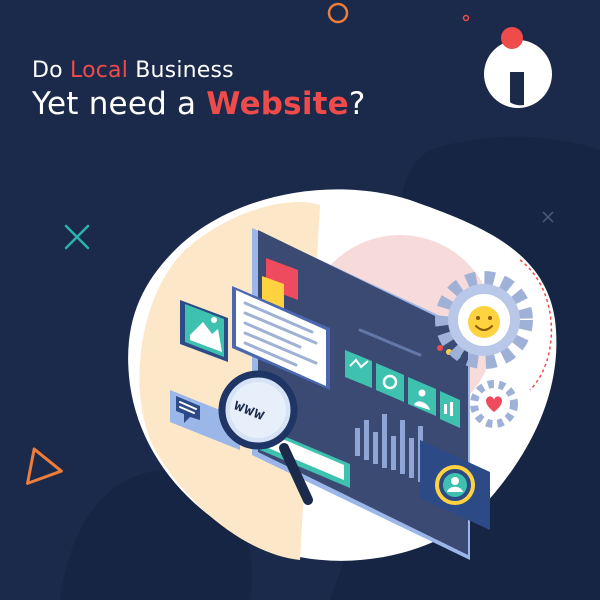  What do you see at coordinates (119, 104) in the screenshot?
I see `headline-line-2-before: Yet need a` at bounding box center [119, 104].